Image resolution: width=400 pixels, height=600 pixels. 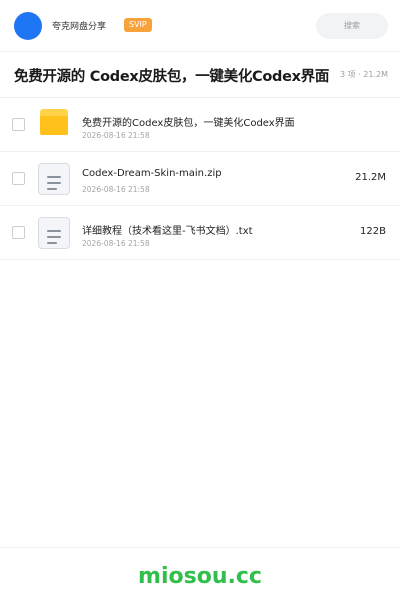 What do you see at coordinates (373, 231) in the screenshot?
I see `file-size: 122B` at bounding box center [373, 231].